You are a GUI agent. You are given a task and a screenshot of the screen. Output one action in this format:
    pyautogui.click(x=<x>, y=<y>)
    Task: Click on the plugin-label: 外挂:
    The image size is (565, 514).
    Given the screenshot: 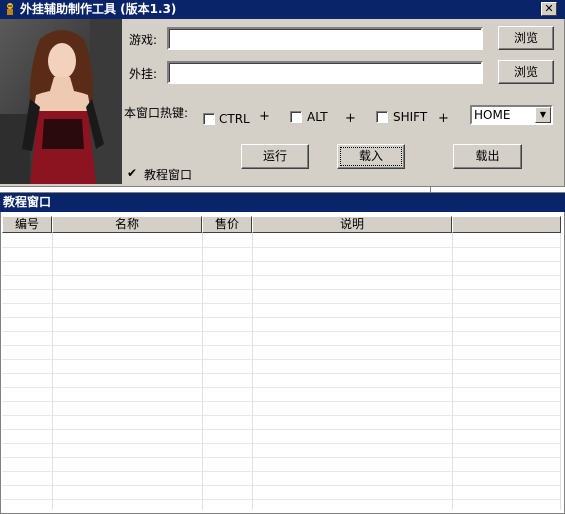 What is the action you would take?
    pyautogui.click(x=143, y=74)
    